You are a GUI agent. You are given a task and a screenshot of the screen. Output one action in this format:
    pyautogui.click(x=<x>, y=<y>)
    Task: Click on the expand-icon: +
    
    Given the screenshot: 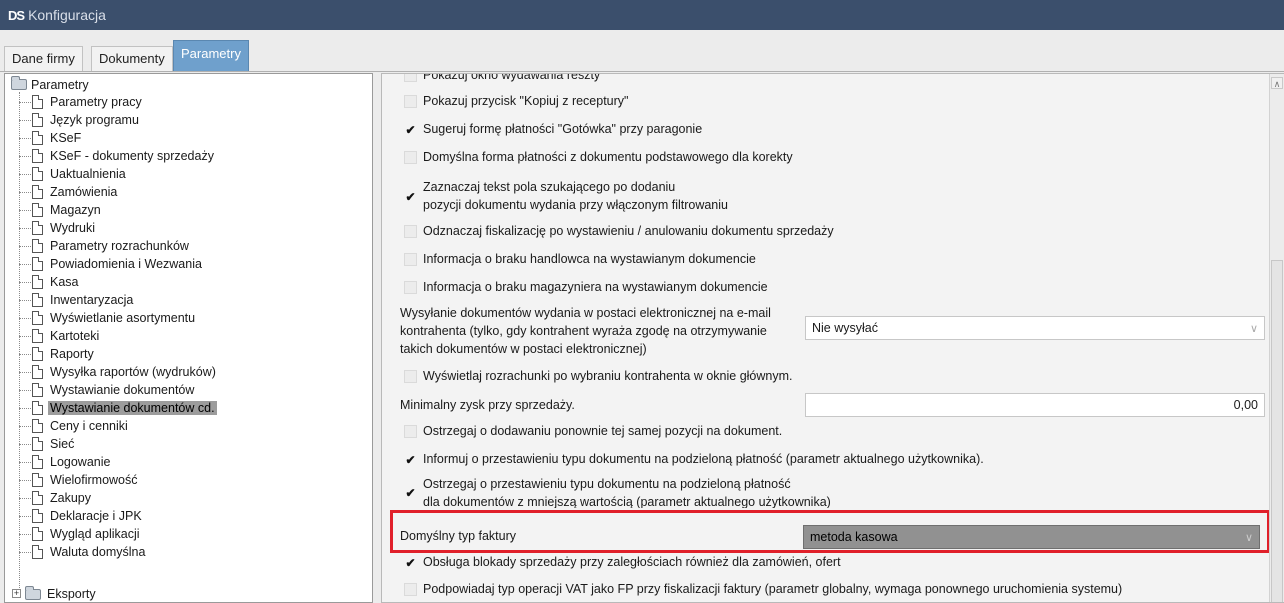 What is the action you would take?
    pyautogui.click(x=16, y=593)
    